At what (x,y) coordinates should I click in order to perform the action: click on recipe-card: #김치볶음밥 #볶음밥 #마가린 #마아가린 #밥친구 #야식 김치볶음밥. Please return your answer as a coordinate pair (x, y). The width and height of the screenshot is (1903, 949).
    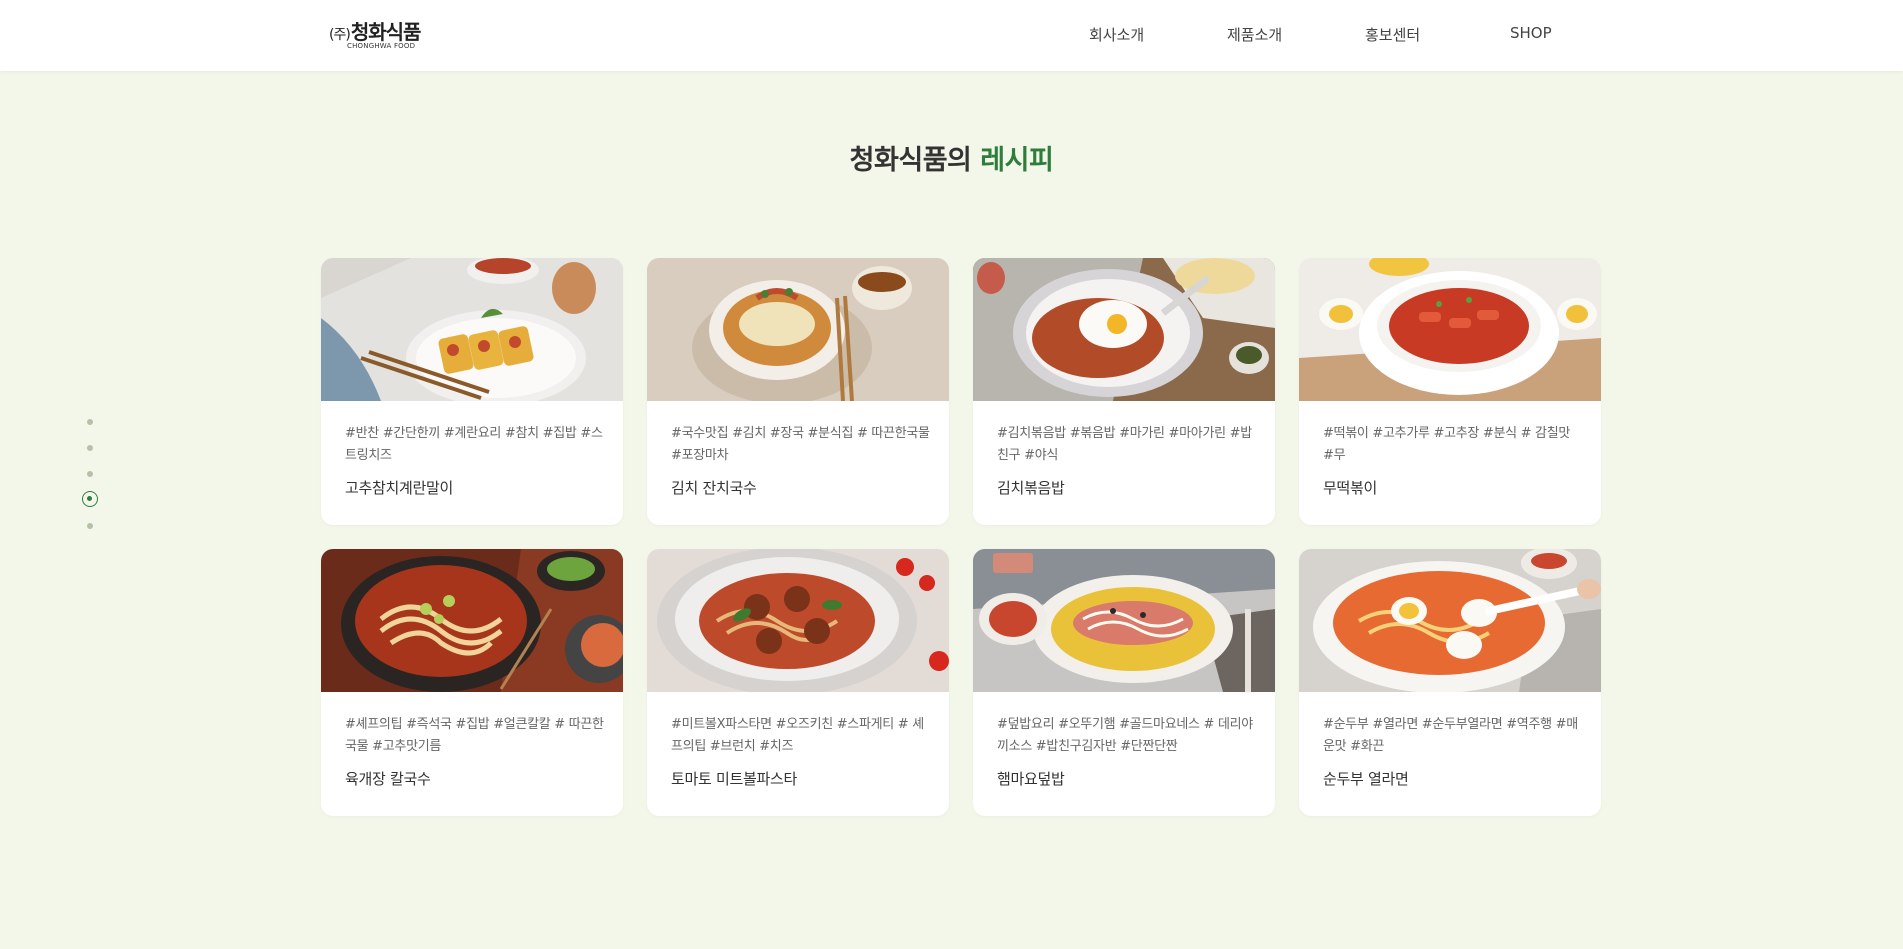
    Looking at the image, I should click on (1124, 391).